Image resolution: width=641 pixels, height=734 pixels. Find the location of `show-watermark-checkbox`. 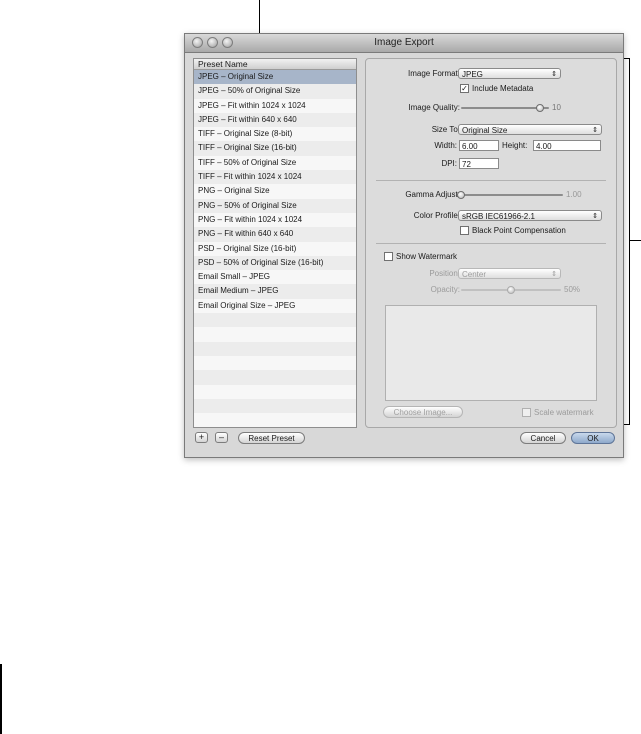

show-watermark-checkbox is located at coordinates (388, 256).